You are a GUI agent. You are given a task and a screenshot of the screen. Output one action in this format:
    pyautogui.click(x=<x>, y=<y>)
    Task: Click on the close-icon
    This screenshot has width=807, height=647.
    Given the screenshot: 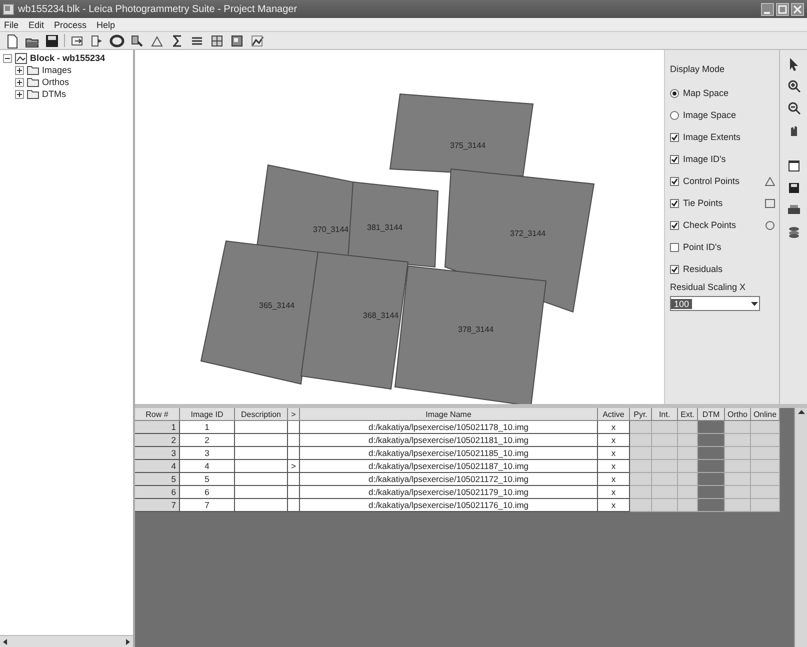 What is the action you would take?
    pyautogui.click(x=797, y=9)
    